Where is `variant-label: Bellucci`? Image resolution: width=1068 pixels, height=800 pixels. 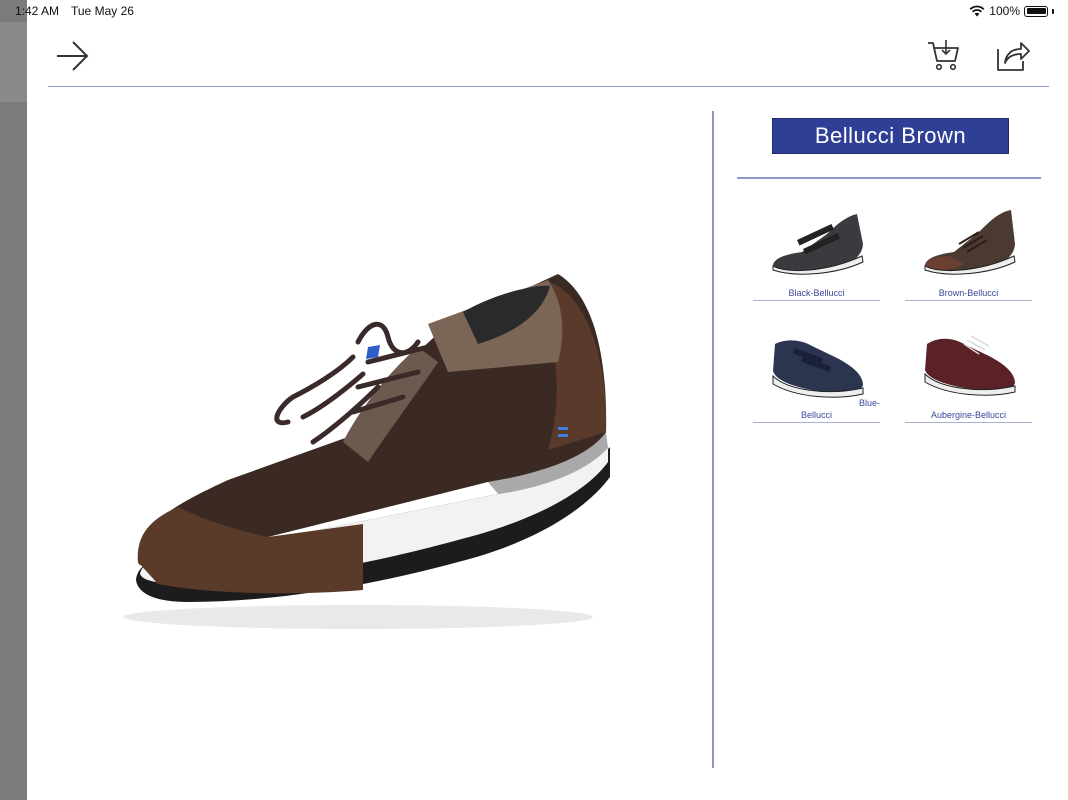
variant-label: Bellucci is located at coordinates (816, 415).